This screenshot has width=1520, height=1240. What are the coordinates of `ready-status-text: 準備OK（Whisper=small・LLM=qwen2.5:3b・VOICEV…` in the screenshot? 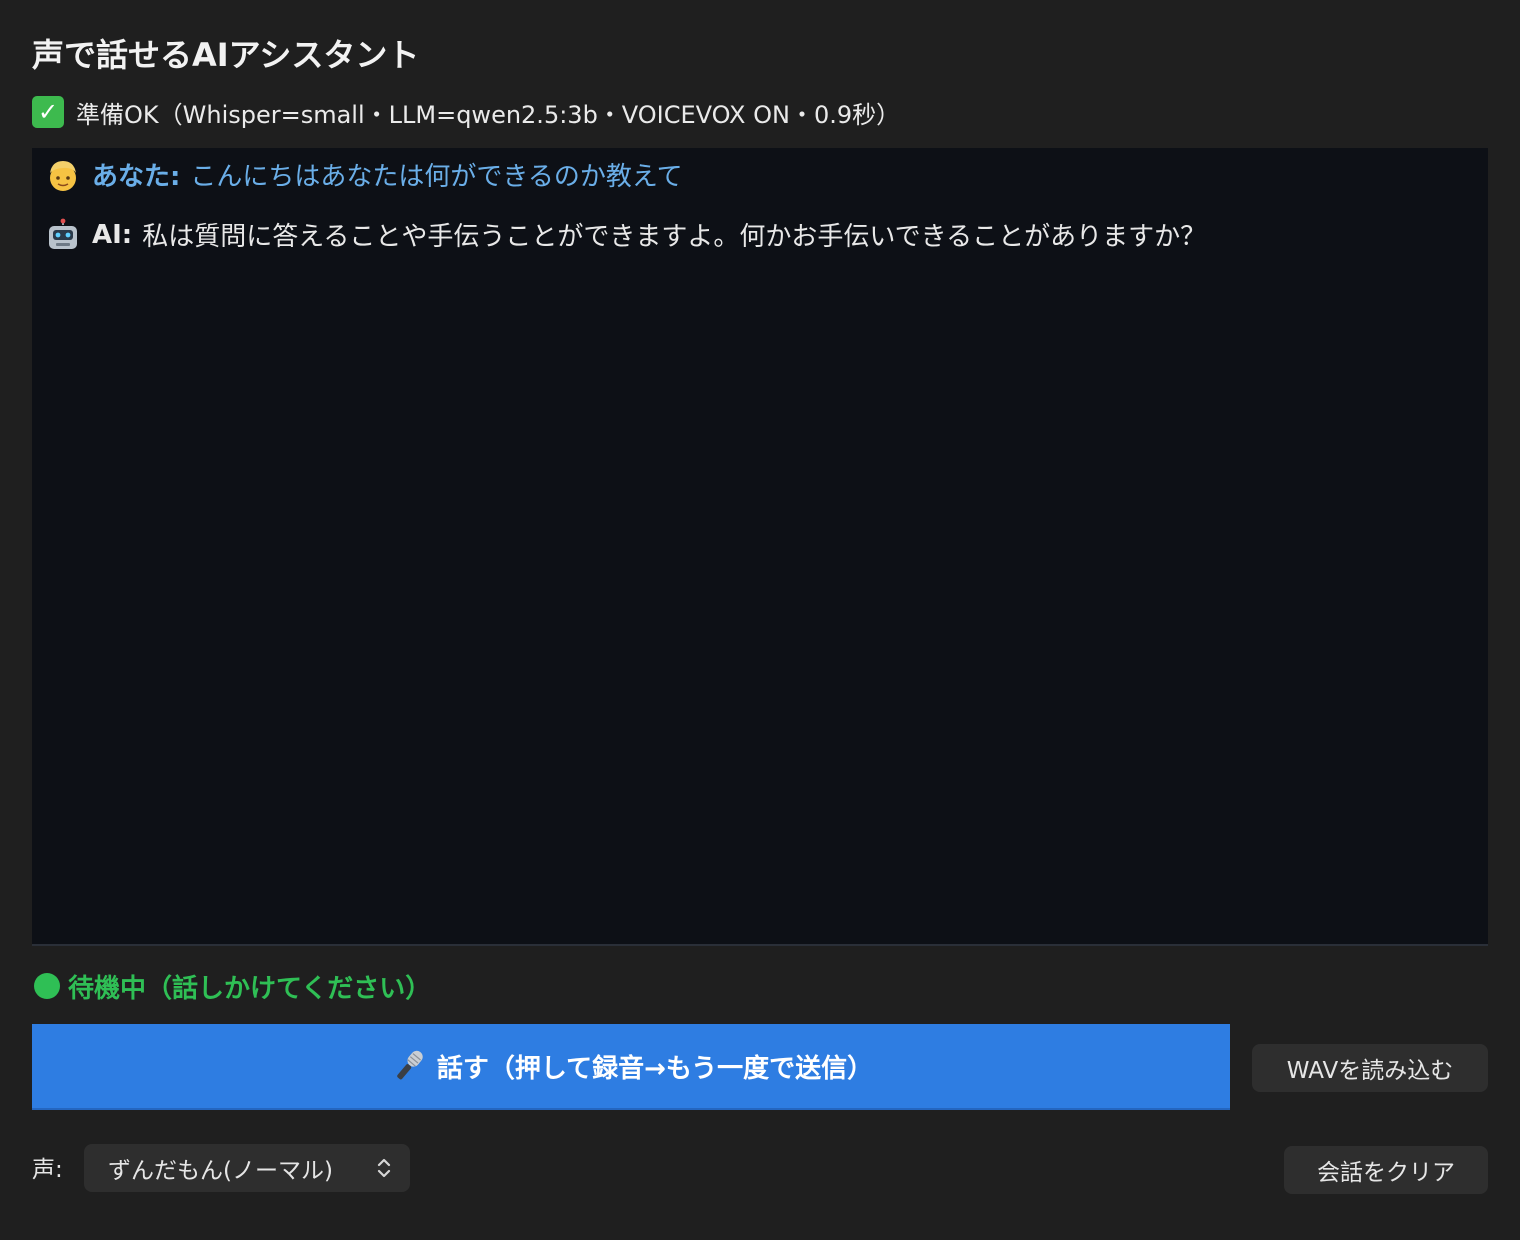 It's located at (488, 114).